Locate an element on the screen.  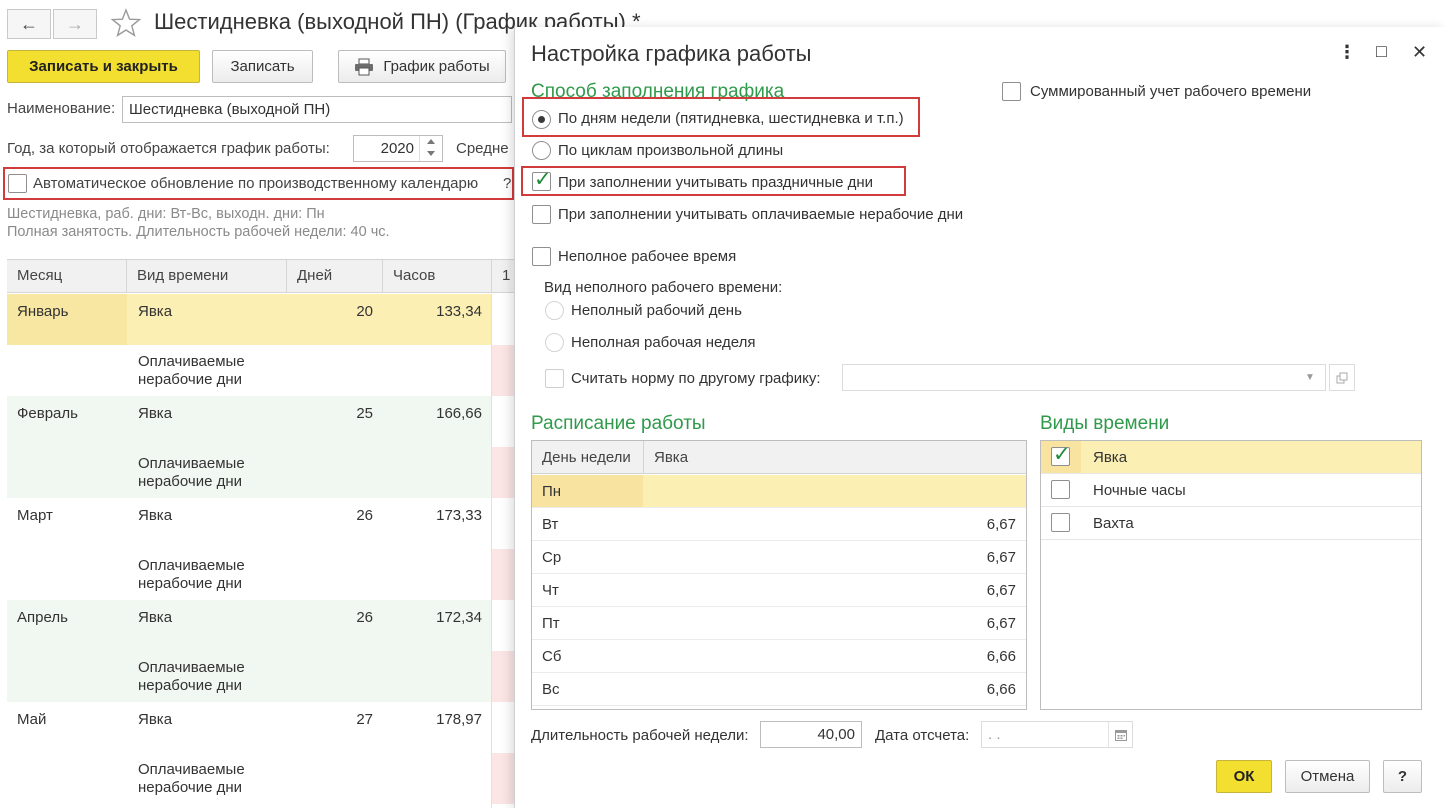
schedule-title: Расписание работы is located at coordinates (618, 423).